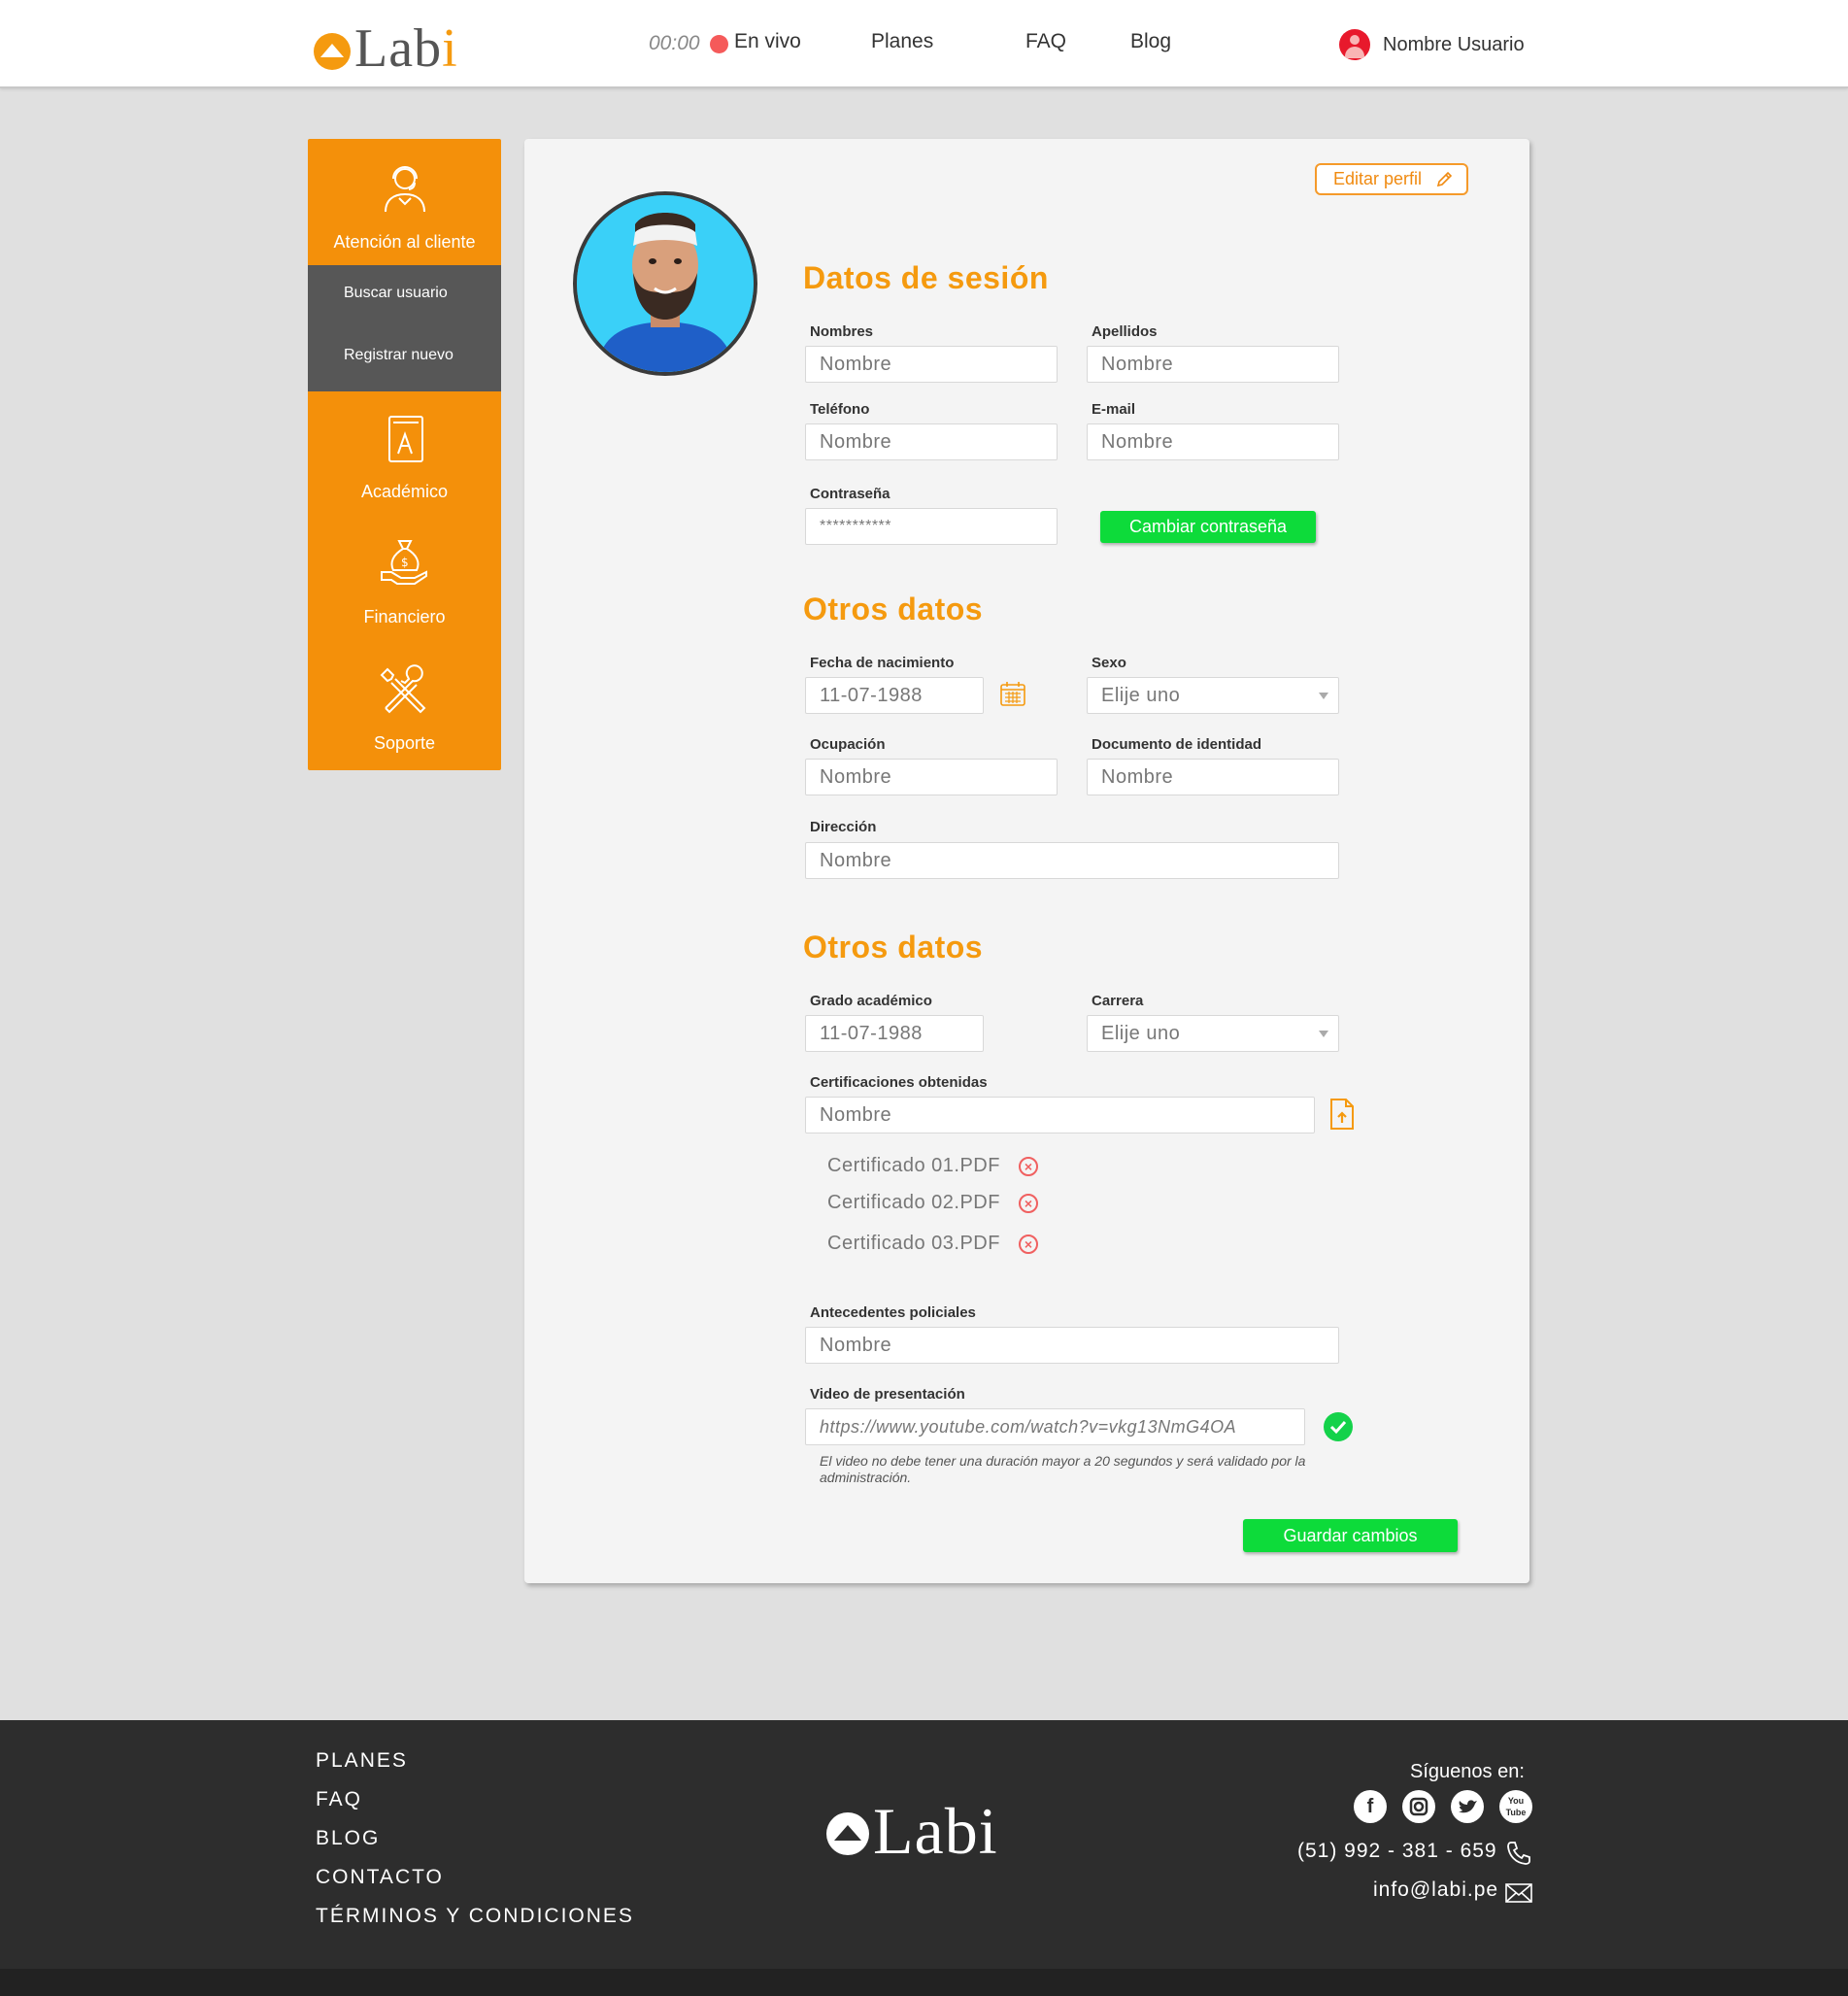  I want to click on edit-profile-button: Editar perfil, so click(1391, 179).